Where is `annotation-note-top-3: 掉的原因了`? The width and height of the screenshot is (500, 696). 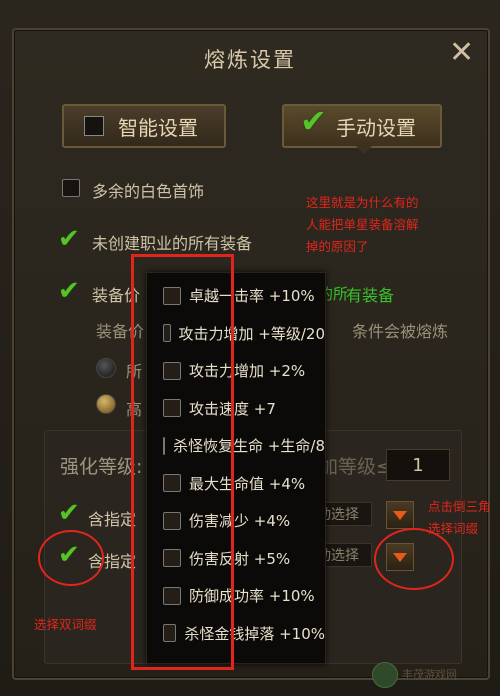 annotation-note-top-3: 掉的原因了 is located at coordinates (337, 246).